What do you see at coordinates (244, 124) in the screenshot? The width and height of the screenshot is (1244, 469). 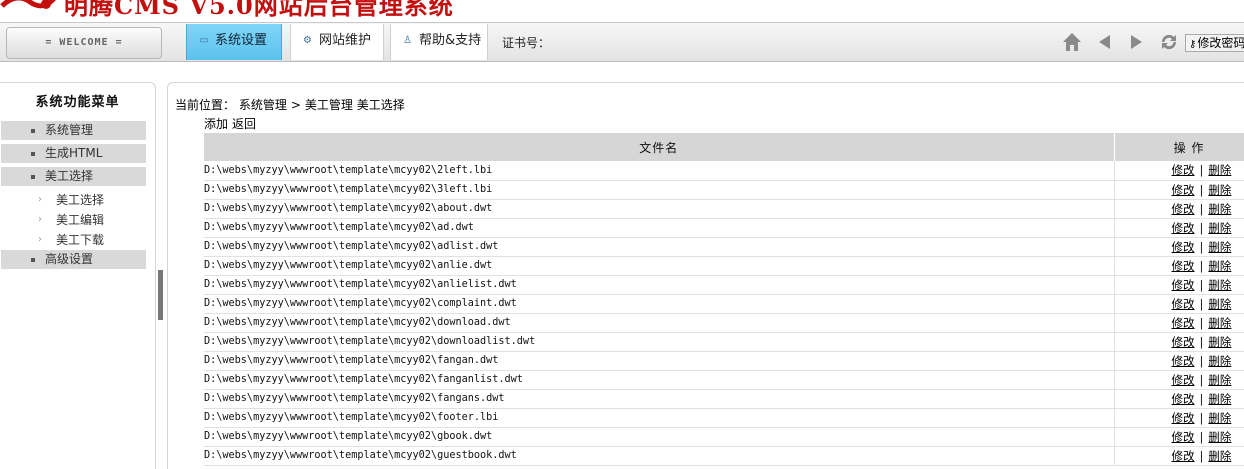 I see `back-link: 返回` at bounding box center [244, 124].